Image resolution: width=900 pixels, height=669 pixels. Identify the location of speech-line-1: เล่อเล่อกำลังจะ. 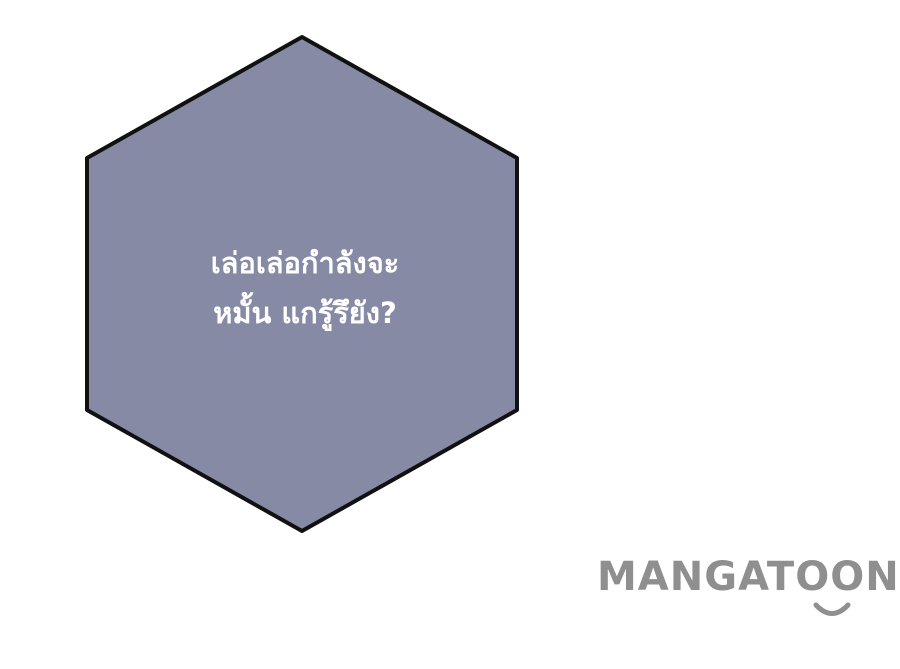
(305, 263).